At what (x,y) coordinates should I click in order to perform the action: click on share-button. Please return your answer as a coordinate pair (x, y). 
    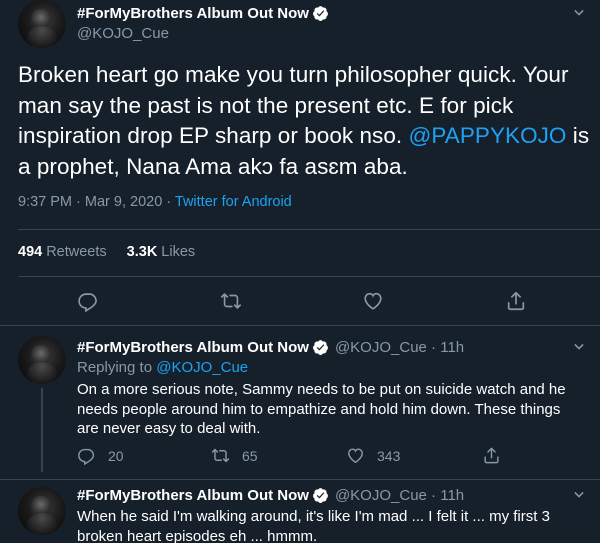
    Looking at the image, I should click on (497, 455).